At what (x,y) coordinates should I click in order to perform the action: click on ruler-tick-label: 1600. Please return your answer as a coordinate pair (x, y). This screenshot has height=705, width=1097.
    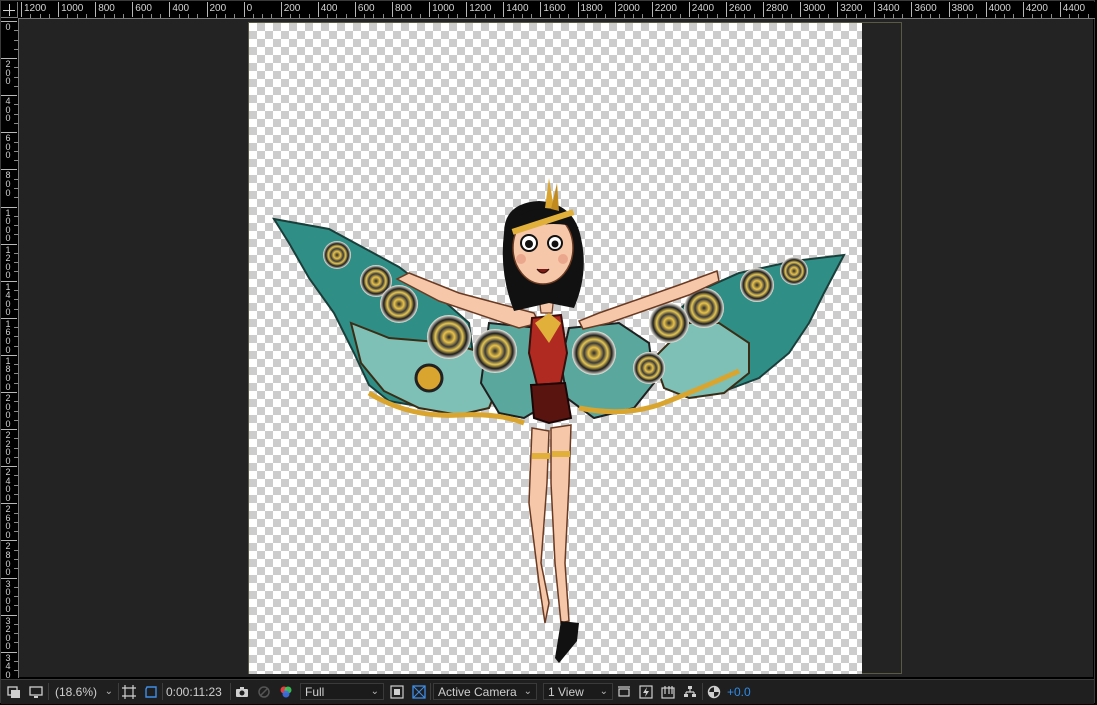
    Looking at the image, I should click on (553, 9).